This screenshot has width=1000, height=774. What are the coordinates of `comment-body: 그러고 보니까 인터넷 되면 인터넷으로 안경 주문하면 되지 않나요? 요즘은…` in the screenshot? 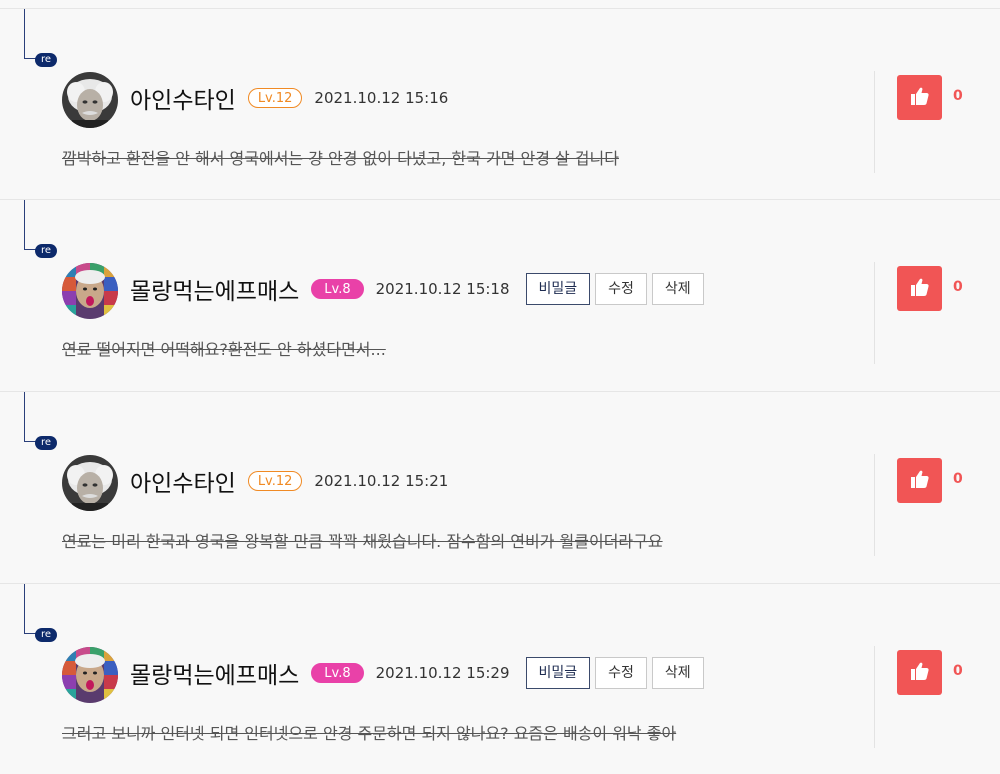 It's located at (369, 733).